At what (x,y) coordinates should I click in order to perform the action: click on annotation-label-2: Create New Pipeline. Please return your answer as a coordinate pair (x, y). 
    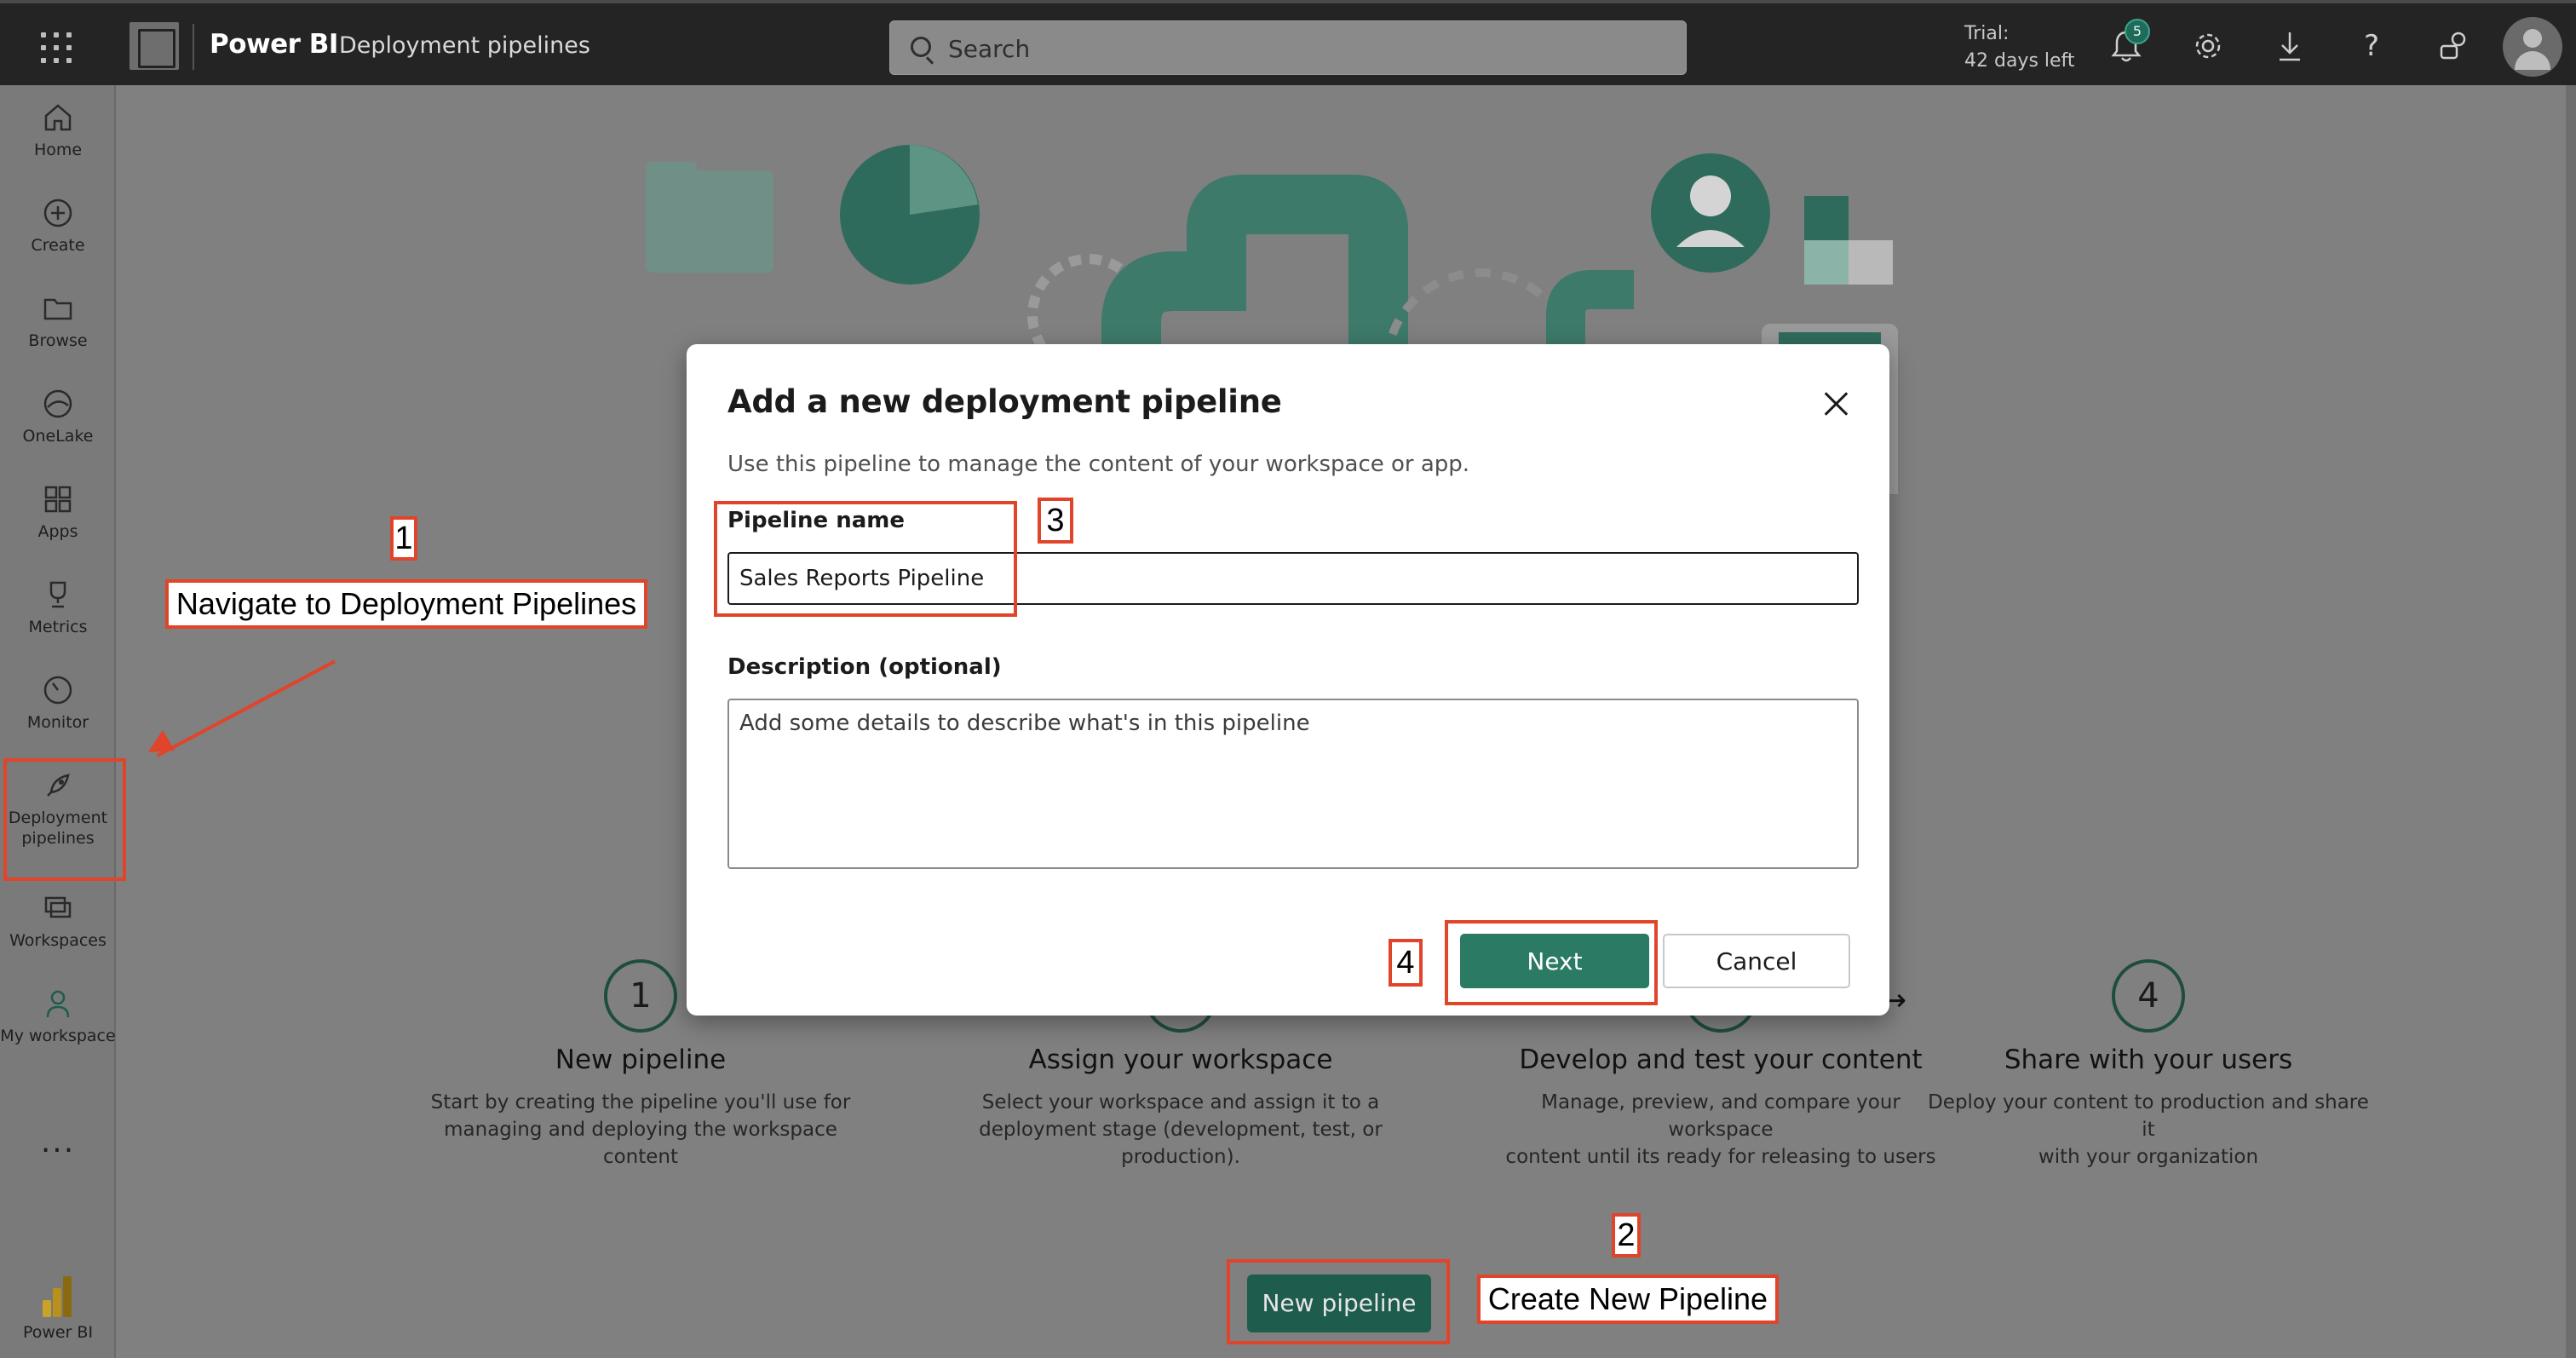
    Looking at the image, I should click on (1628, 1300).